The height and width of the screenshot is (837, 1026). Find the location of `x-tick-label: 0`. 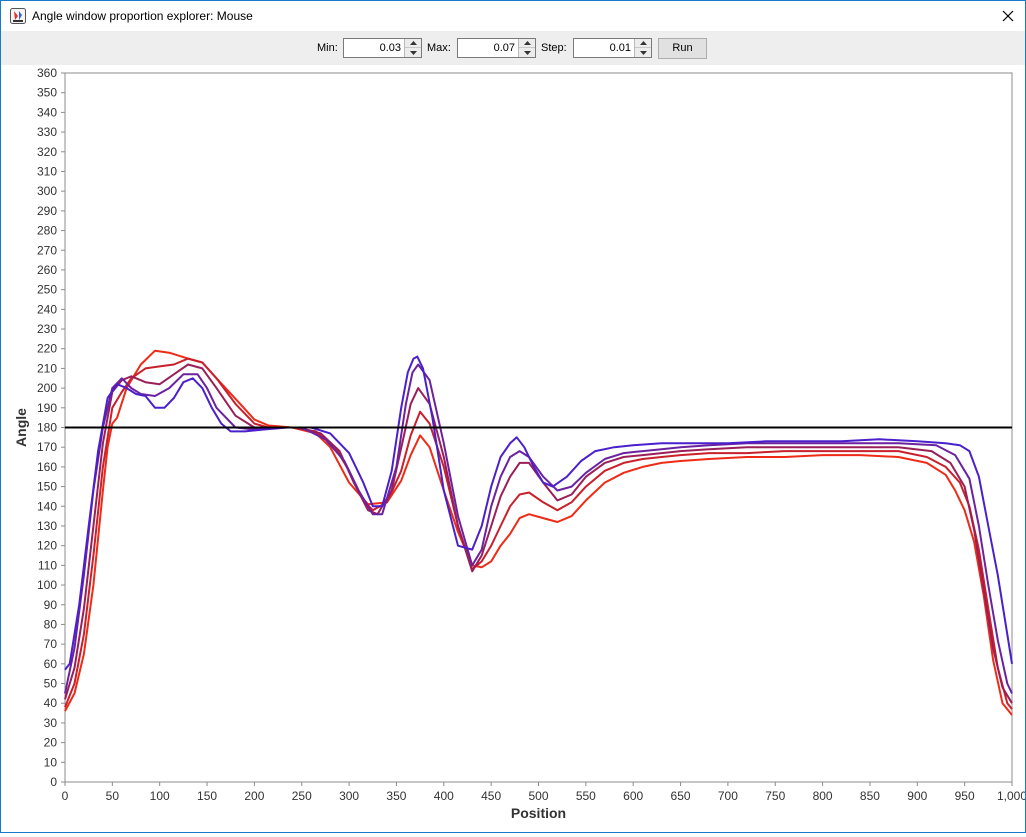

x-tick-label: 0 is located at coordinates (65, 796).